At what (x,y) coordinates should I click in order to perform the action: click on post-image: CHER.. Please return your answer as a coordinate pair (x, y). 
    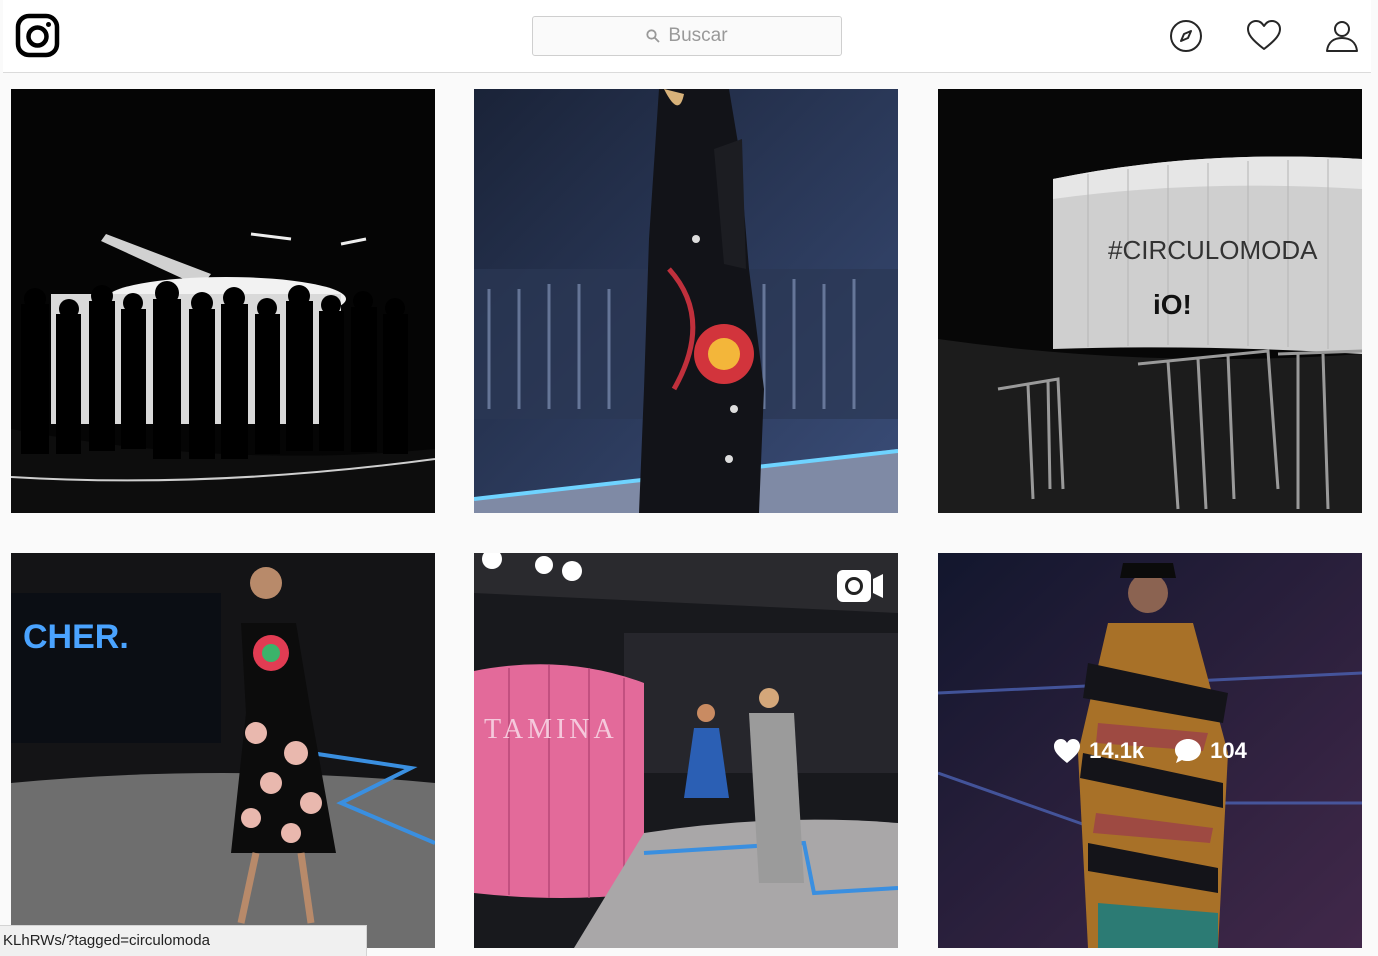
    Looking at the image, I should click on (223, 750).